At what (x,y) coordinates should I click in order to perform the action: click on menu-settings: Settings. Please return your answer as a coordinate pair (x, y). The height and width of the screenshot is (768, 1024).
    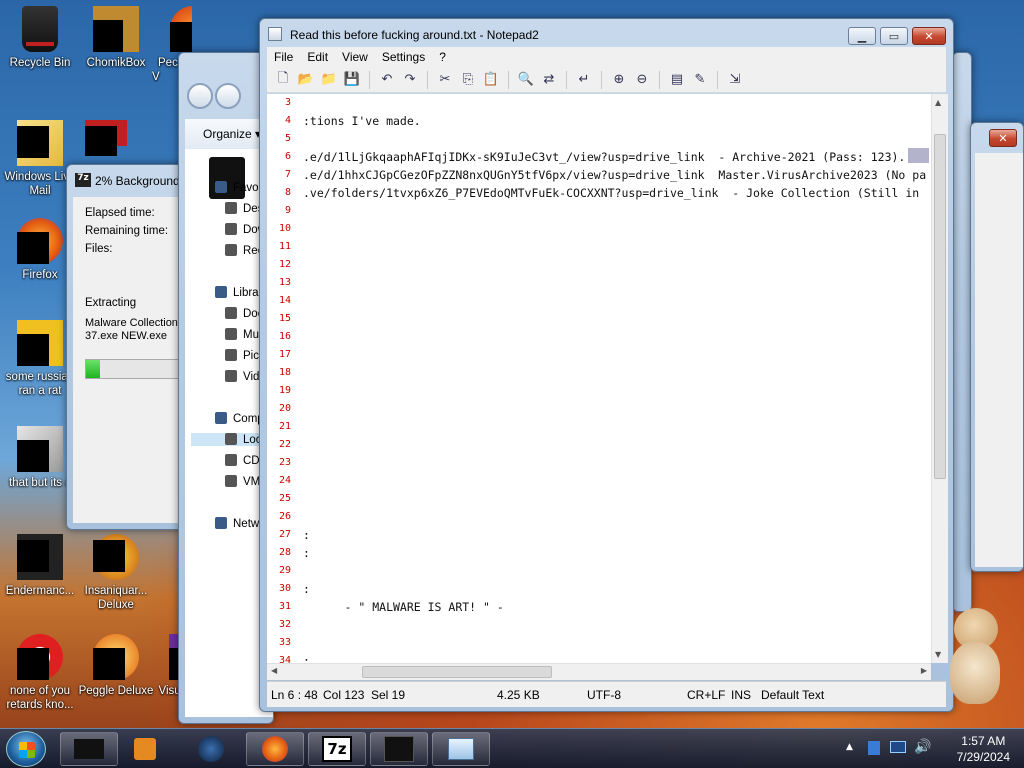
    Looking at the image, I should click on (403, 57).